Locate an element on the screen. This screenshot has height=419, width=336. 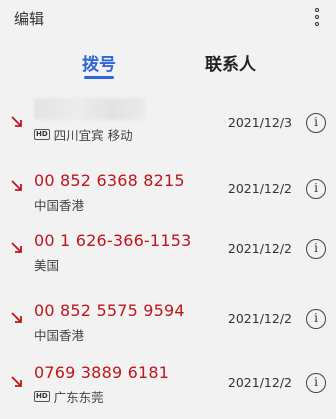
phone-number: 00 852 5575 9594 is located at coordinates (109, 310).